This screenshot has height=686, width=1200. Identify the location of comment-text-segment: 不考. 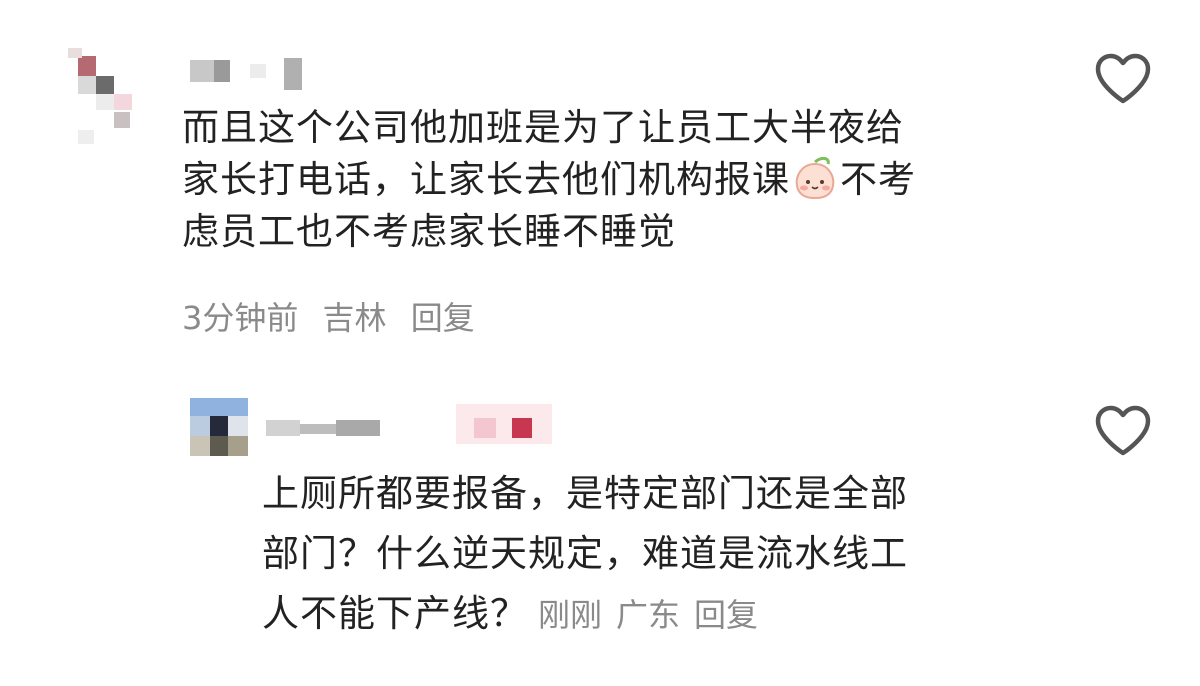
(878, 179).